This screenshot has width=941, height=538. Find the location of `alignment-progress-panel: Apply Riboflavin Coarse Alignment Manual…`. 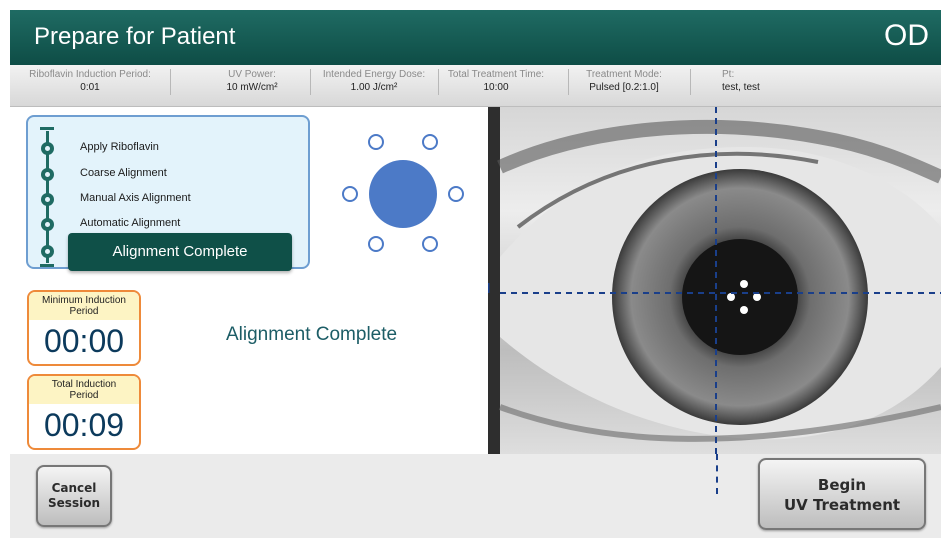

alignment-progress-panel: Apply Riboflavin Coarse Alignment Manual… is located at coordinates (168, 193).